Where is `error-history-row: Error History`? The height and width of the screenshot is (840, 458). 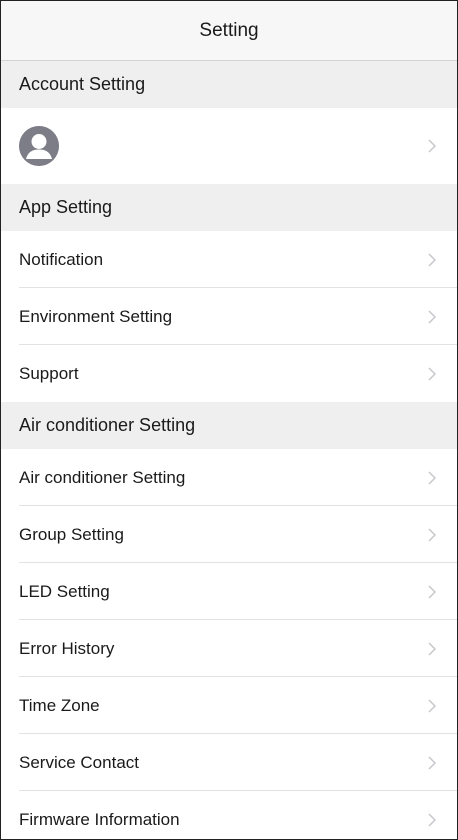 error-history-row: Error History is located at coordinates (229, 648).